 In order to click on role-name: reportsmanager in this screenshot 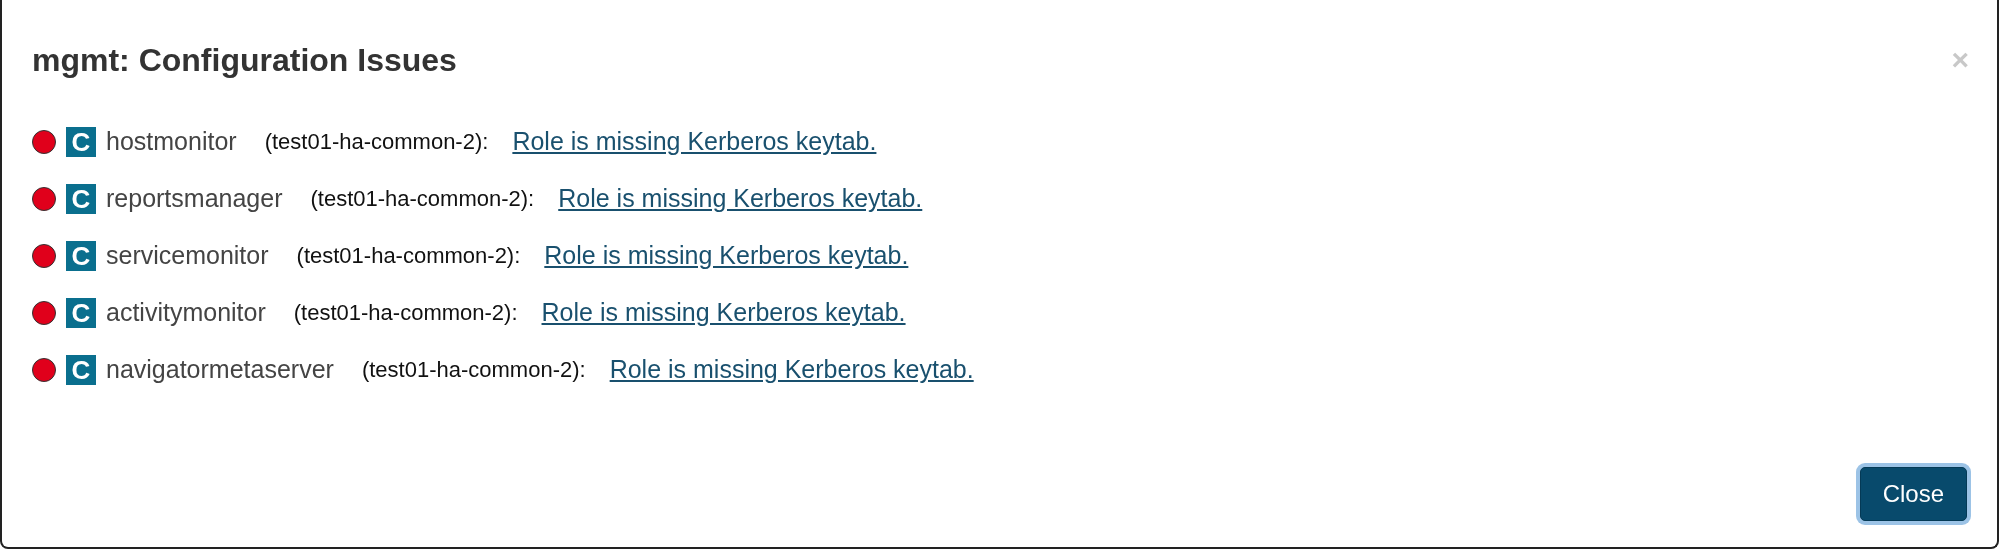, I will do `click(194, 198)`.